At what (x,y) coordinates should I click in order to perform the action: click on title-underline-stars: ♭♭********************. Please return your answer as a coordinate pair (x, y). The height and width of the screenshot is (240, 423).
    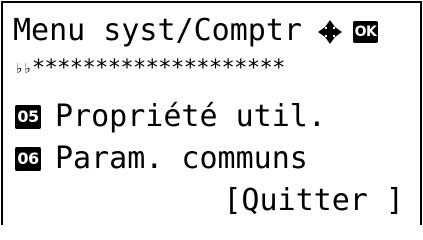
    Looking at the image, I should click on (215, 69).